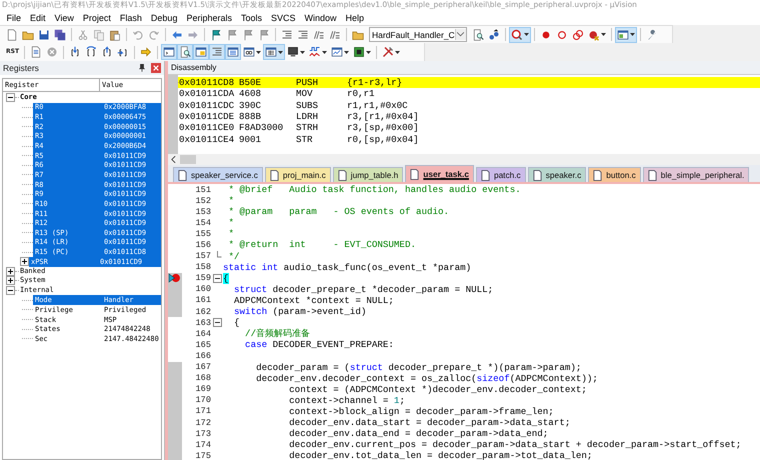 The width and height of the screenshot is (760, 460). I want to click on file-tab: proj_main.c, so click(297, 174).